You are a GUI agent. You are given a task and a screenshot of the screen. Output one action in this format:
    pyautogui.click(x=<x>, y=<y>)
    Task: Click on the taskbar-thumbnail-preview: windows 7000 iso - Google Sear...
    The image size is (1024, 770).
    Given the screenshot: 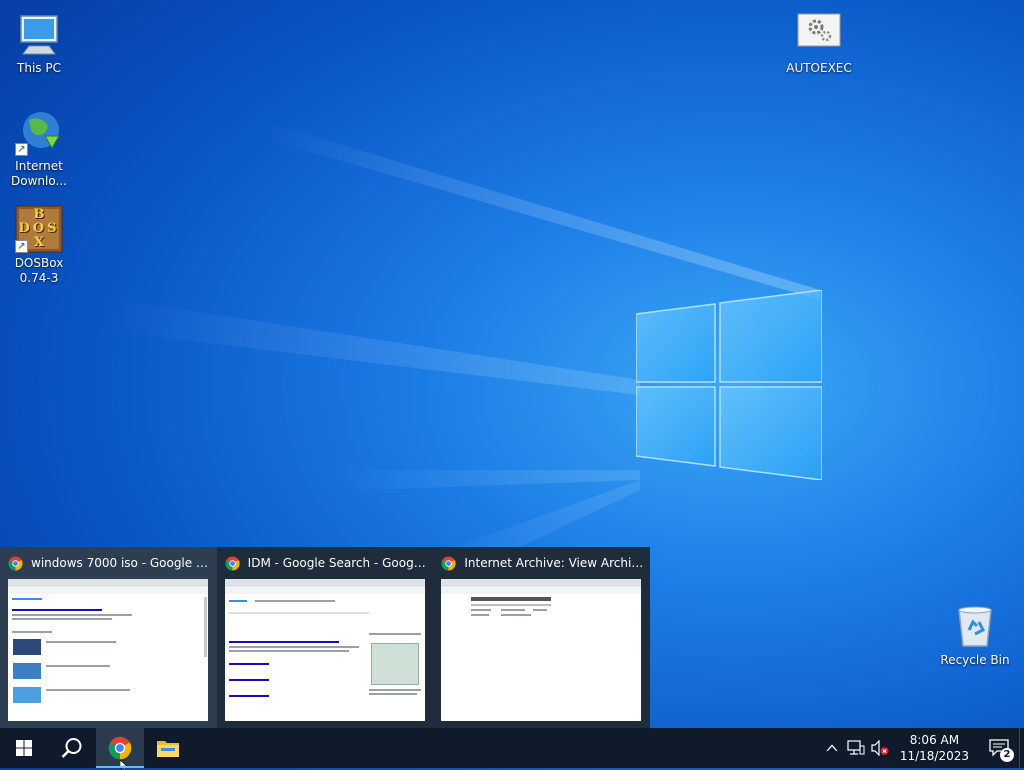 What is the action you would take?
    pyautogui.click(x=325, y=637)
    